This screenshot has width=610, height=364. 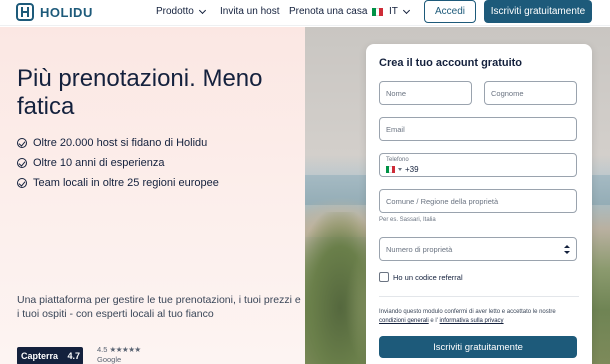 I want to click on benefit-text: Oltre 20.000 host si fidano di Holidu, so click(x=120, y=143).